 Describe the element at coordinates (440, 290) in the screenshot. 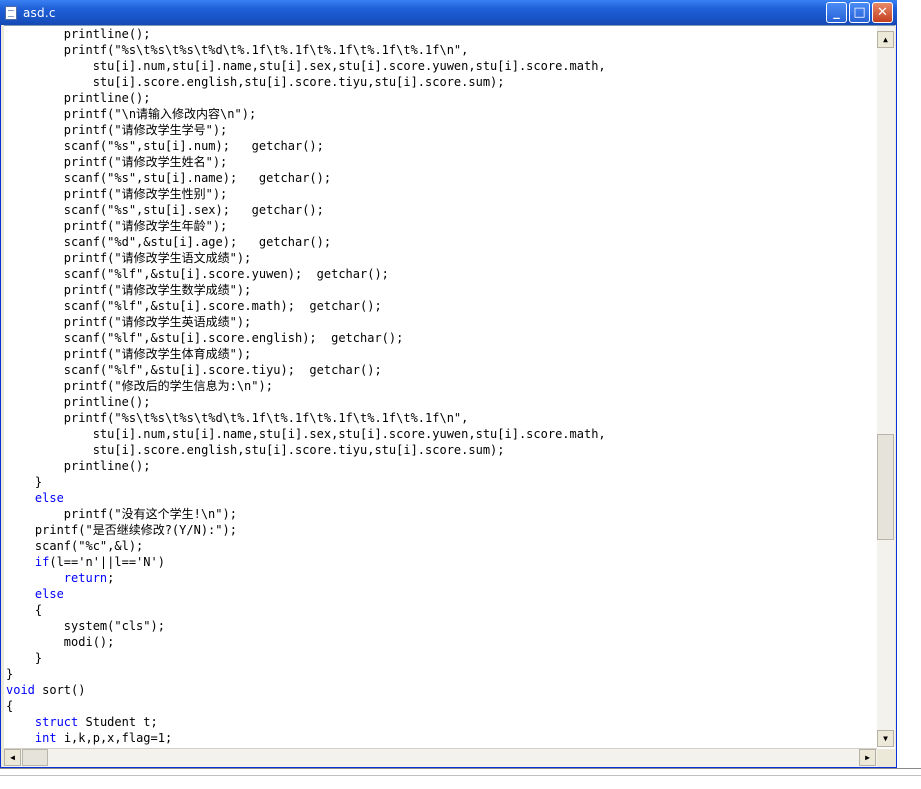

I see `code-line: printf("请修改学生数学成绩");` at that location.